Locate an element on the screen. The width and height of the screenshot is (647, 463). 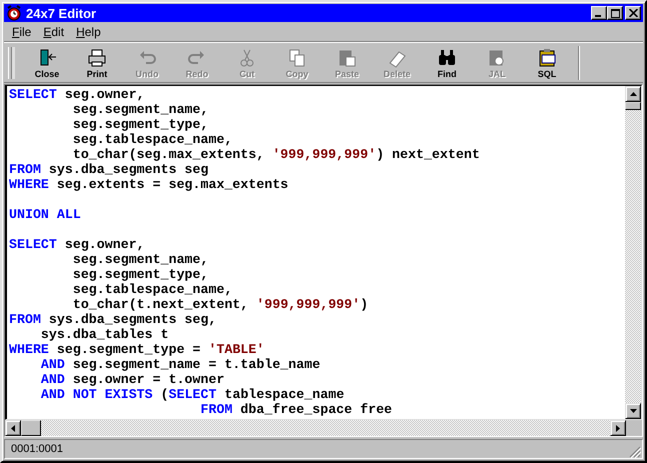
code-line: FROM sys.dba_segments seg, is located at coordinates (112, 319).